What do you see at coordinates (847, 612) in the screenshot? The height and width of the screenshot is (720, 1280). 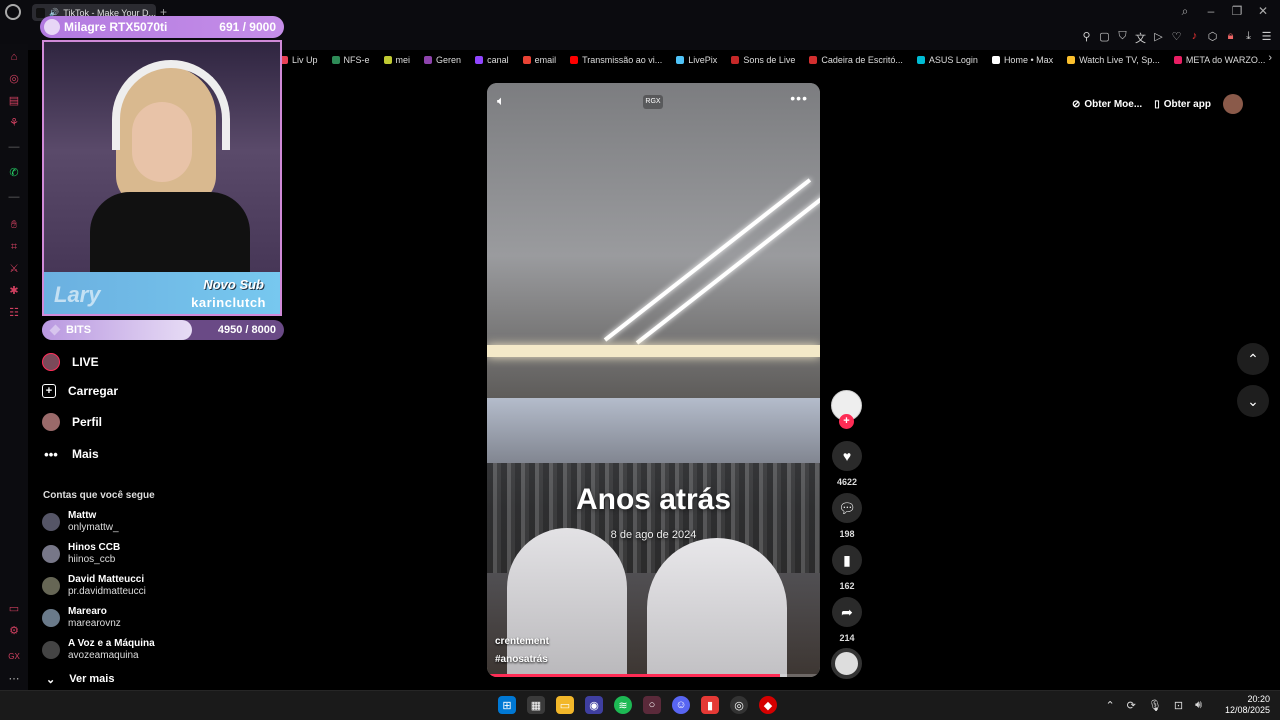 I see `share-icon: ➦` at bounding box center [847, 612].